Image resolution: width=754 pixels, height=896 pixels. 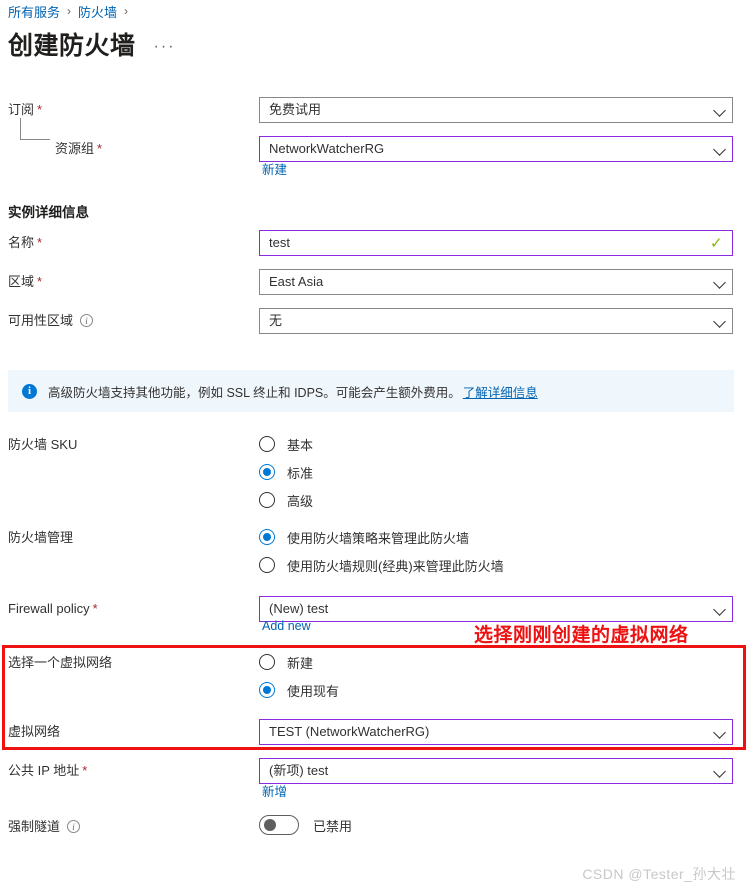 I want to click on name-input: test ✓, so click(x=496, y=243).